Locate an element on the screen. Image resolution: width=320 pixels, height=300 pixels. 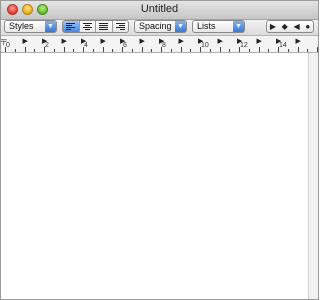
lists-popup: Lists ▼ is located at coordinates (218, 26).